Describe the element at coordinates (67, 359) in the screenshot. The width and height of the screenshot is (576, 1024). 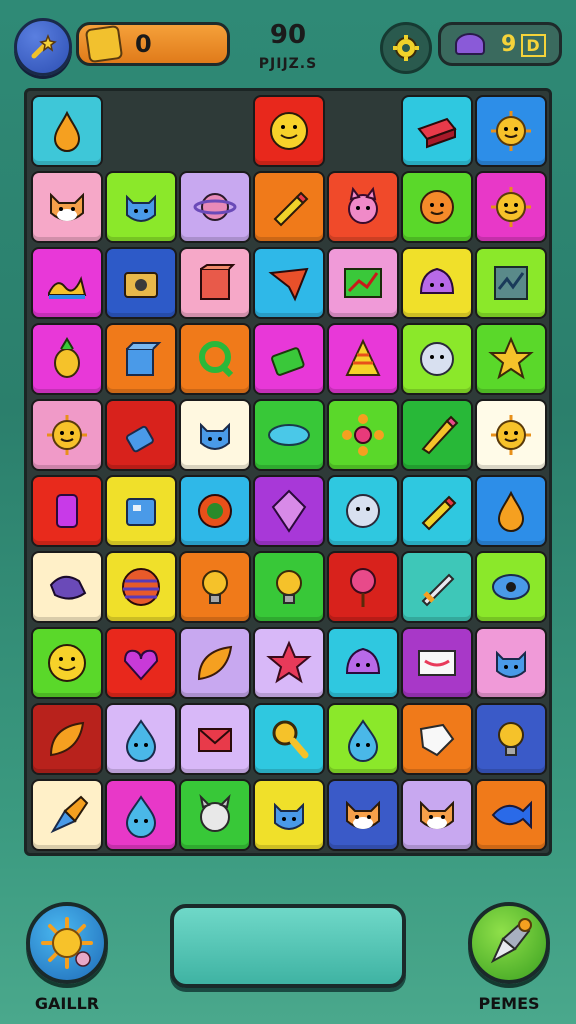
I see `tile-pineapple` at that location.